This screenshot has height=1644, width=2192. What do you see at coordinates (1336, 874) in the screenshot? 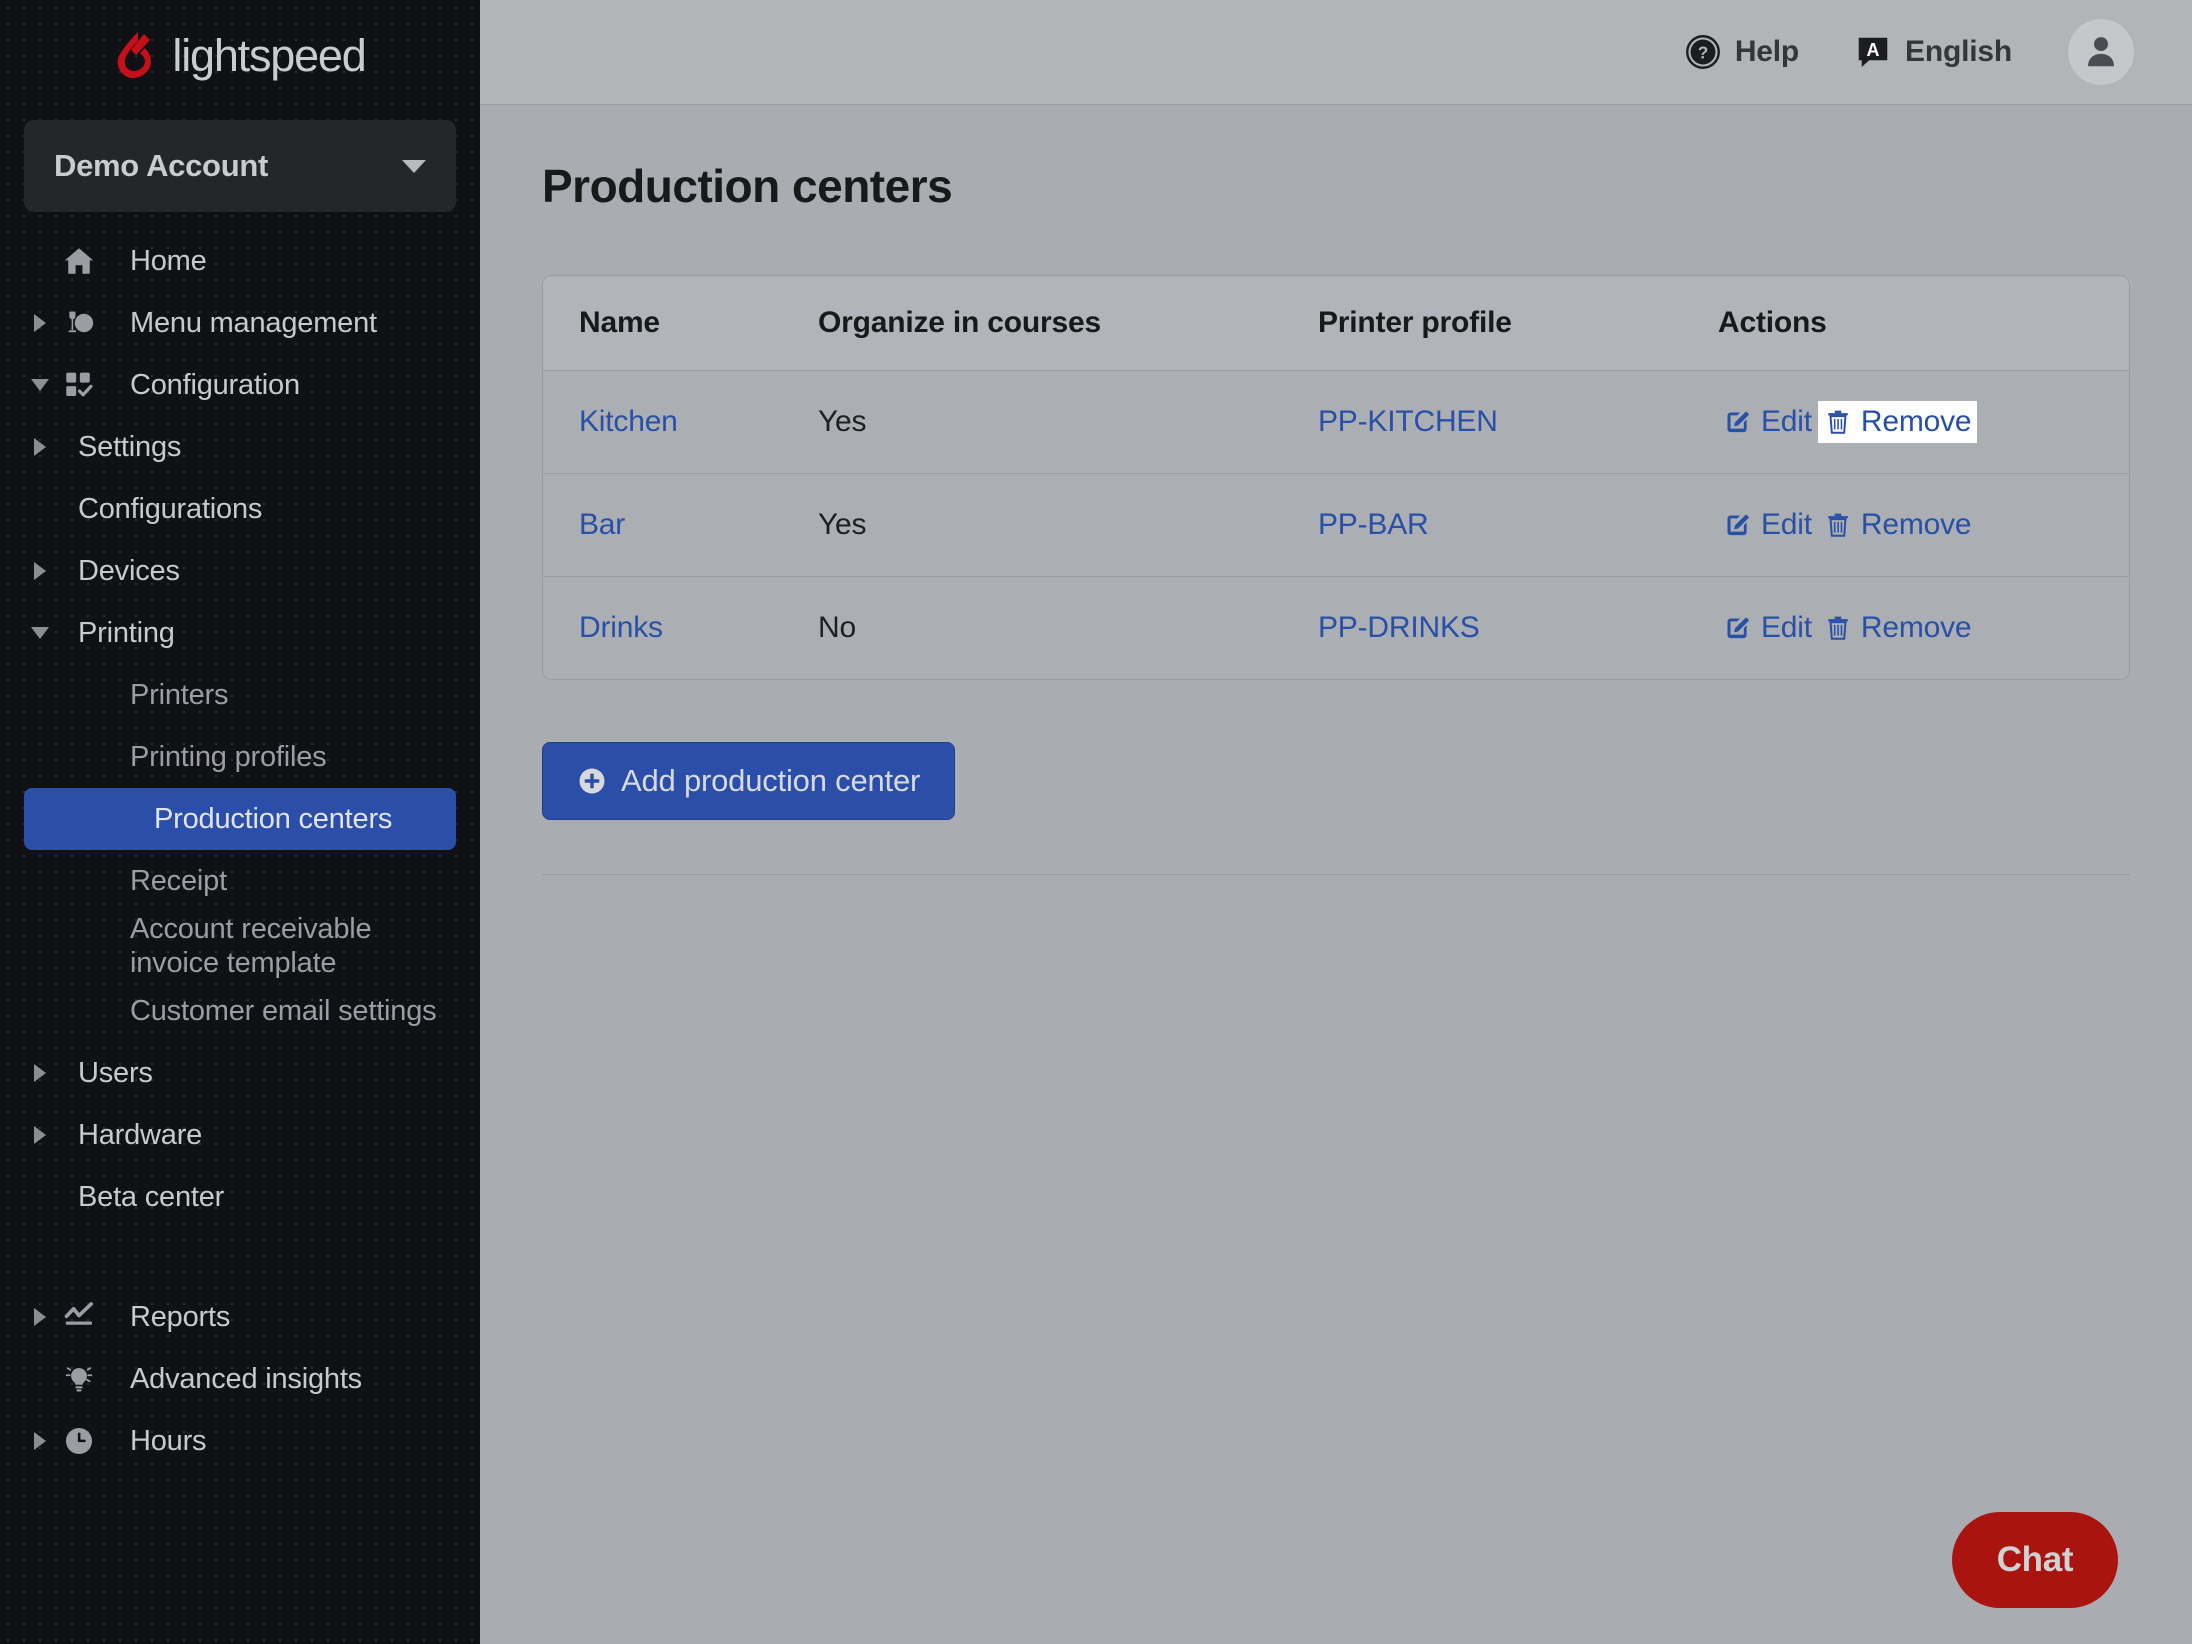
I see `section-divider` at bounding box center [1336, 874].